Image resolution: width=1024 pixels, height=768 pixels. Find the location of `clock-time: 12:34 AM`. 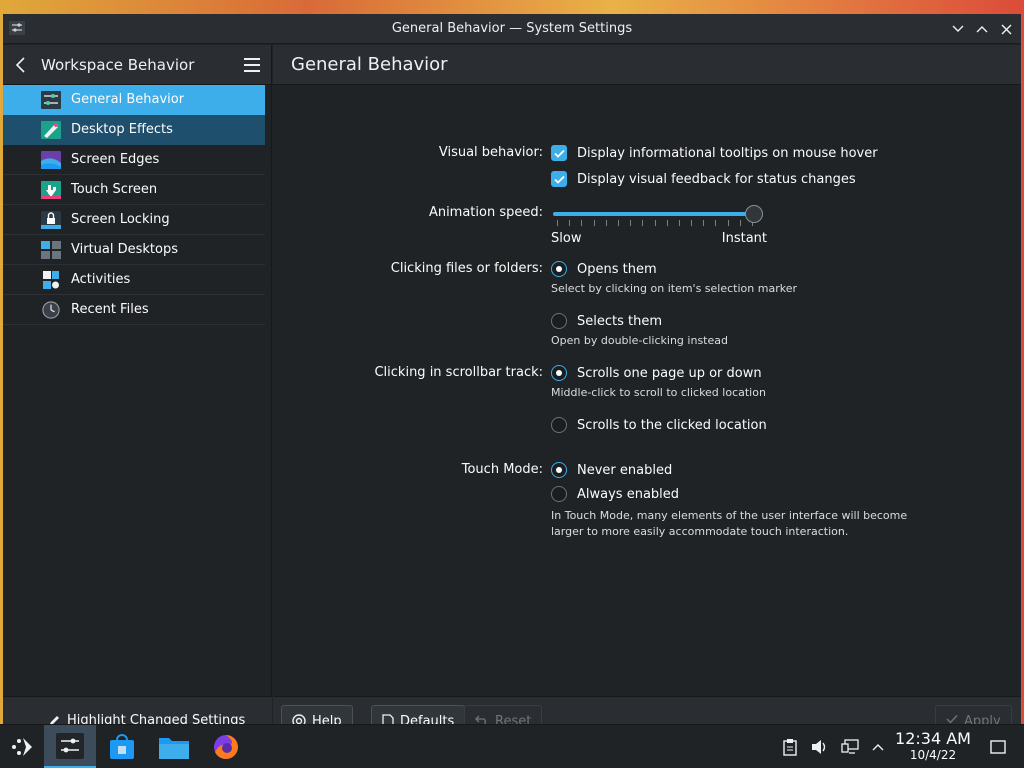

clock-time: 12:34 AM is located at coordinates (933, 738).